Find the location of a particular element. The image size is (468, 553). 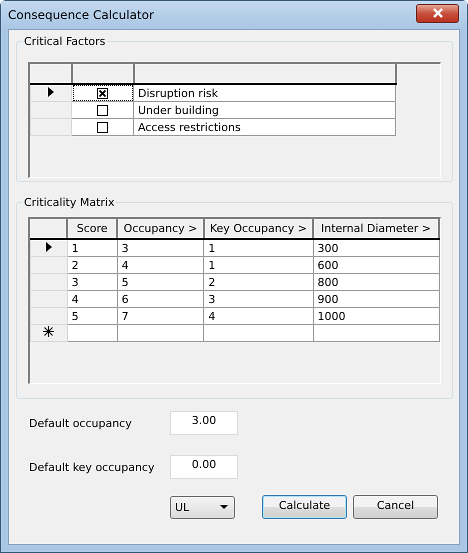

column-header: Score is located at coordinates (92, 229).